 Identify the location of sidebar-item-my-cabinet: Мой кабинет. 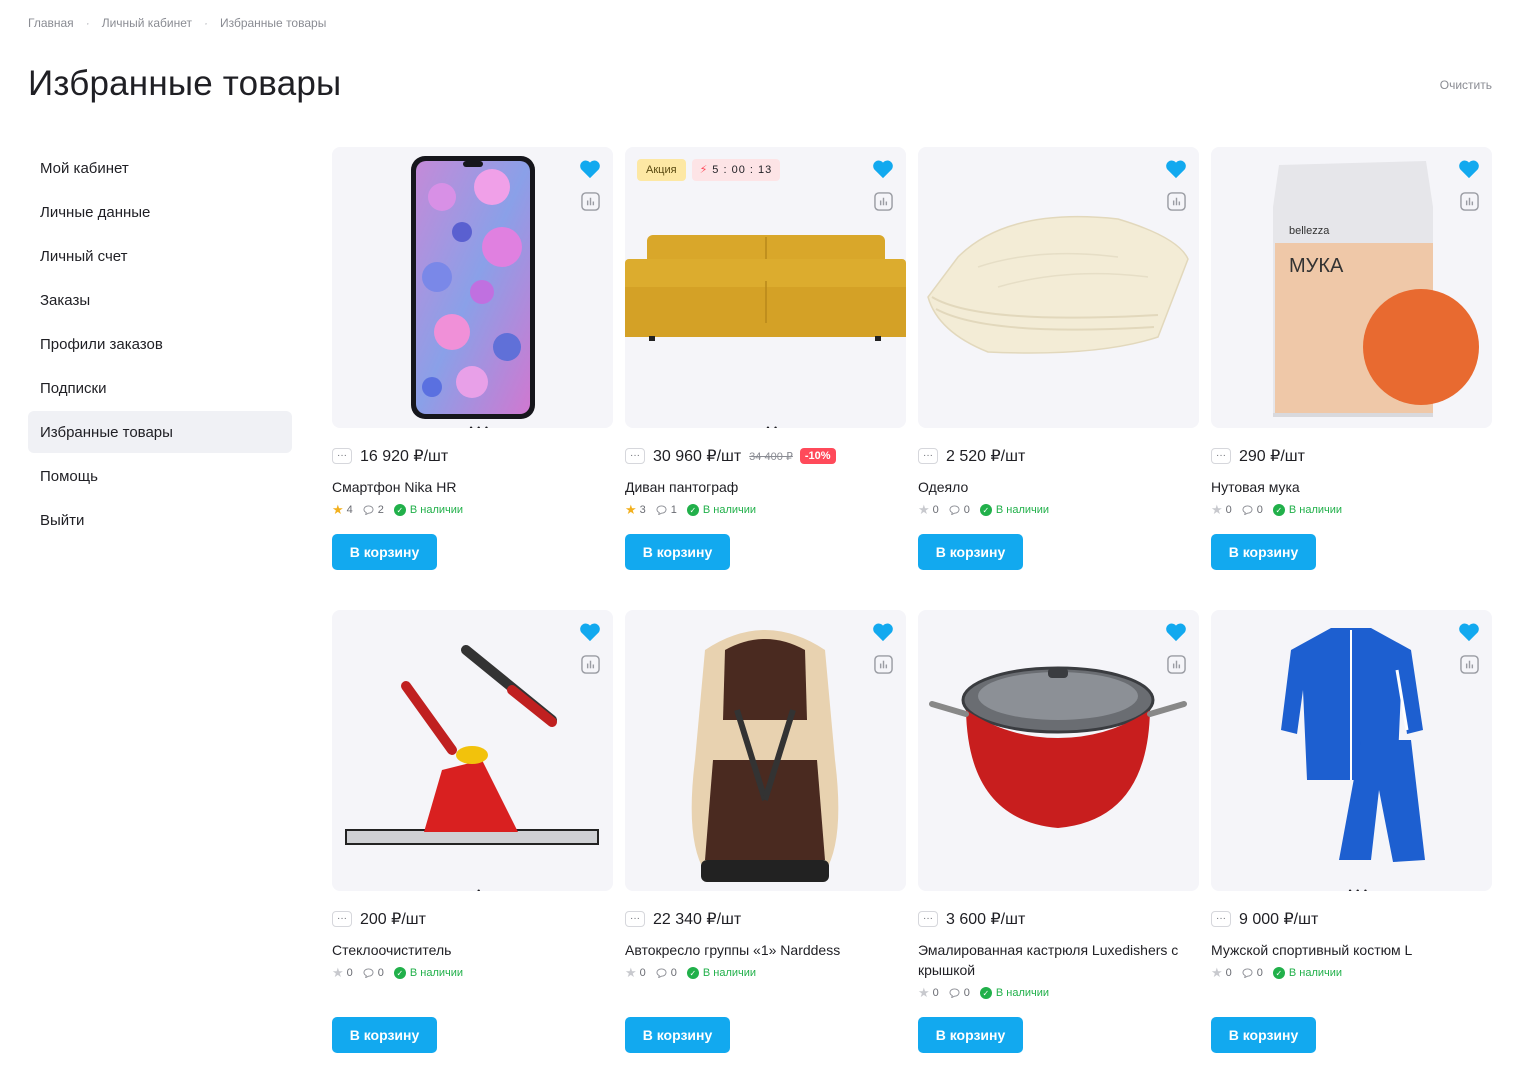
(160, 168).